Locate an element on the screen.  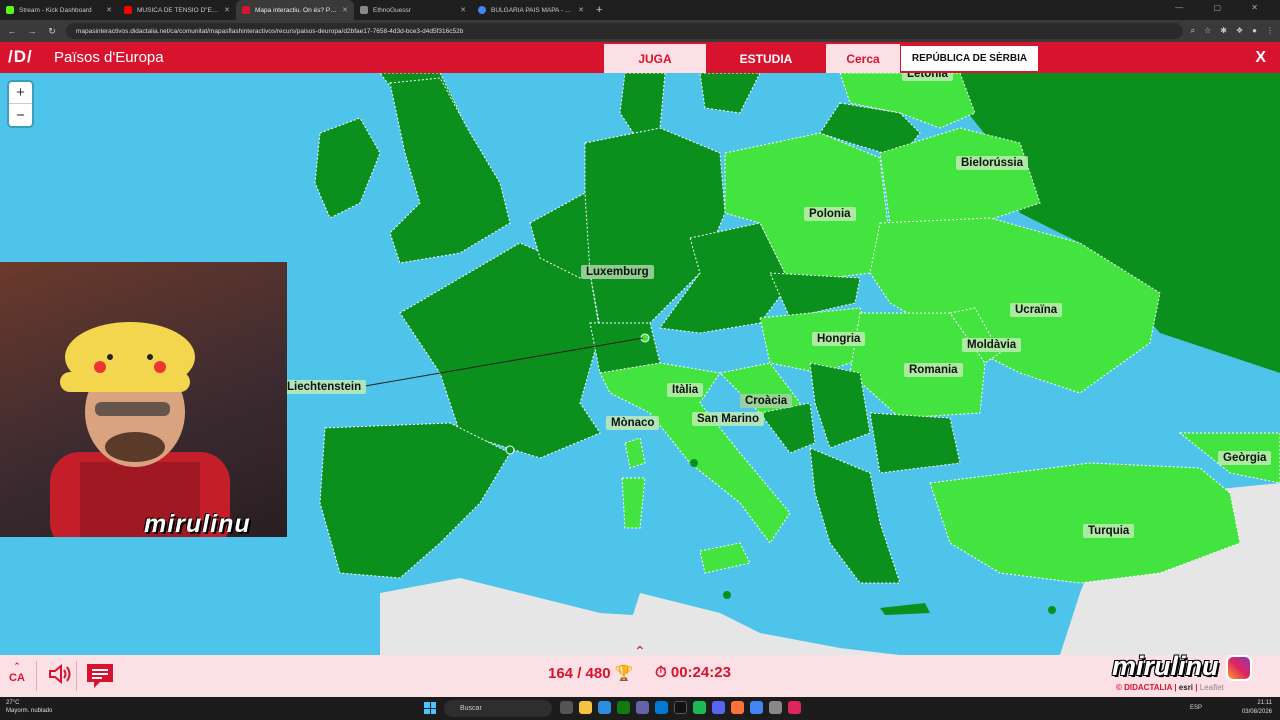
divider is located at coordinates (36, 676).